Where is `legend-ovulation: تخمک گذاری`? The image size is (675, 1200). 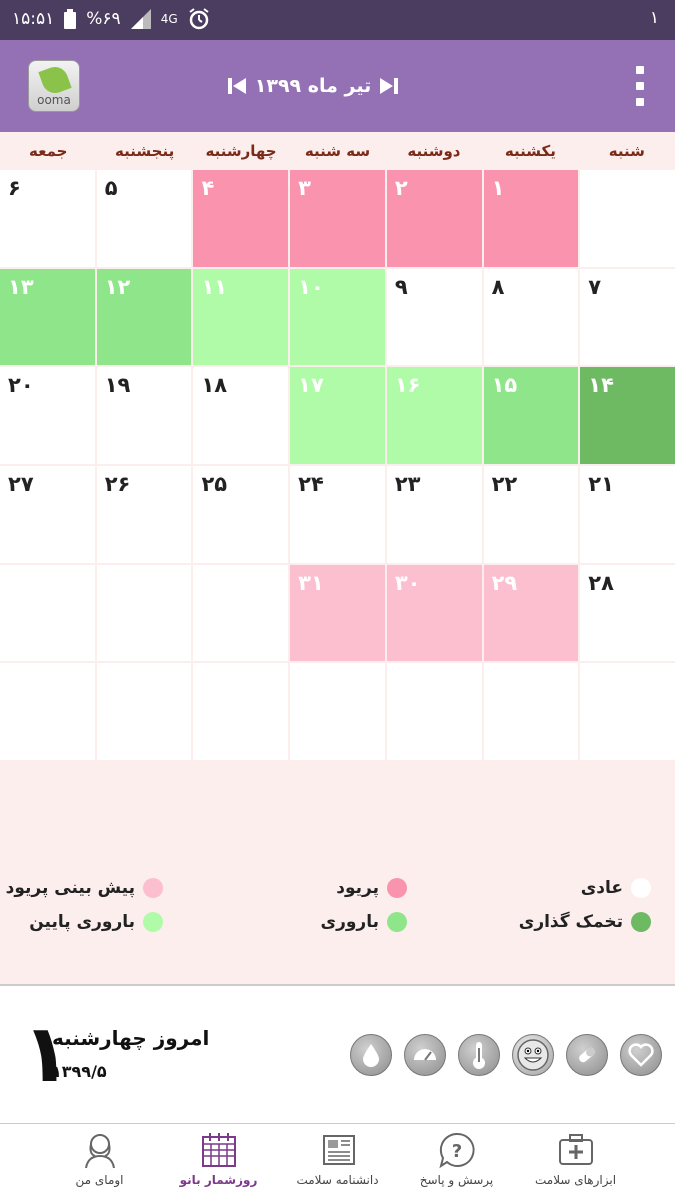 legend-ovulation: تخمک گذاری is located at coordinates (585, 922).